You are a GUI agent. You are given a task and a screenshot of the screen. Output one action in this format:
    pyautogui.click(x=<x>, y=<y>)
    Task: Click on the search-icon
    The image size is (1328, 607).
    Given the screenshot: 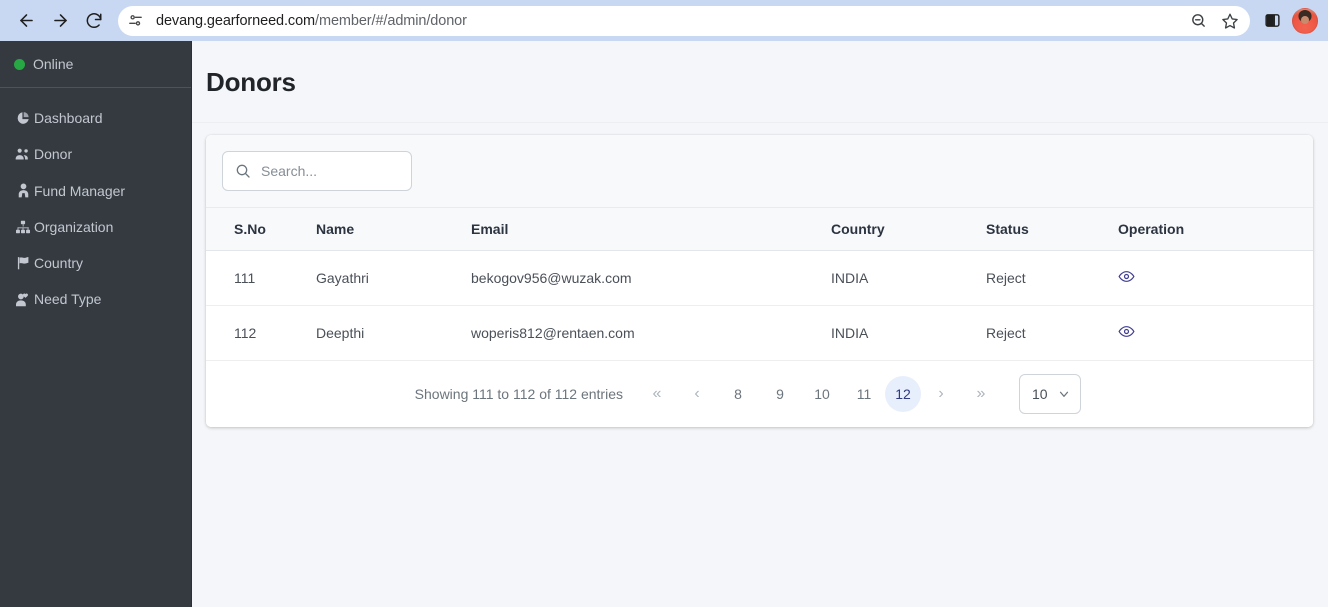 What is the action you would take?
    pyautogui.click(x=243, y=171)
    